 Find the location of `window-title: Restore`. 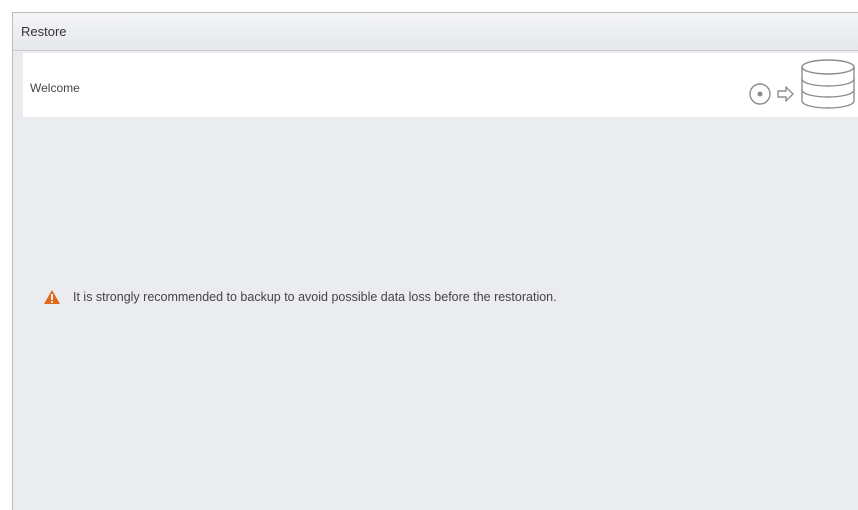

window-title: Restore is located at coordinates (44, 31).